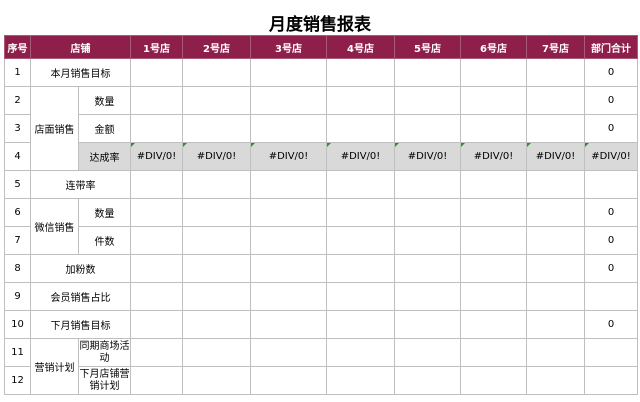 The height and width of the screenshot is (402, 640). Describe the element at coordinates (288, 47) in the screenshot. I see `header-cell: 3号店` at that location.